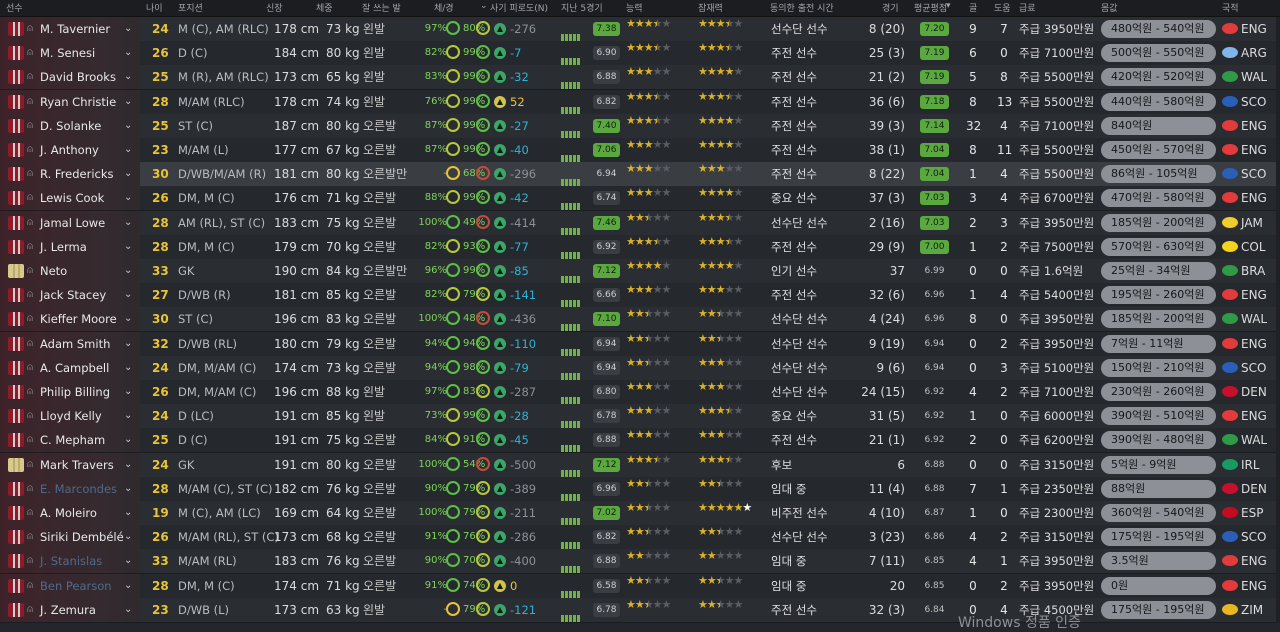  I want to click on player-cell: ⍝ A. Campbell ⌄, so click(70, 367).